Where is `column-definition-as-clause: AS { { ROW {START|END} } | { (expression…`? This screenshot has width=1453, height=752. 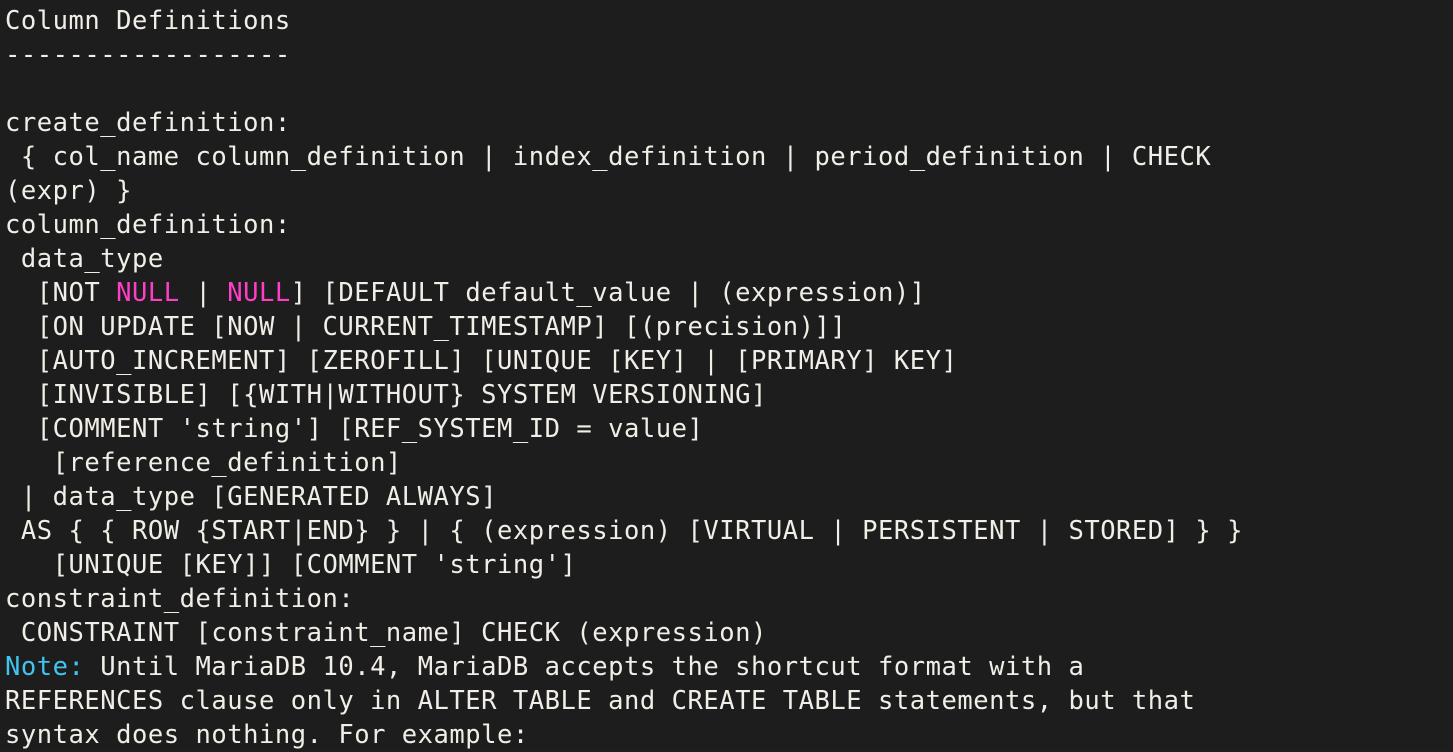 column-definition-as-clause: AS { { ROW {START|END} } | { (expression… is located at coordinates (624, 531).